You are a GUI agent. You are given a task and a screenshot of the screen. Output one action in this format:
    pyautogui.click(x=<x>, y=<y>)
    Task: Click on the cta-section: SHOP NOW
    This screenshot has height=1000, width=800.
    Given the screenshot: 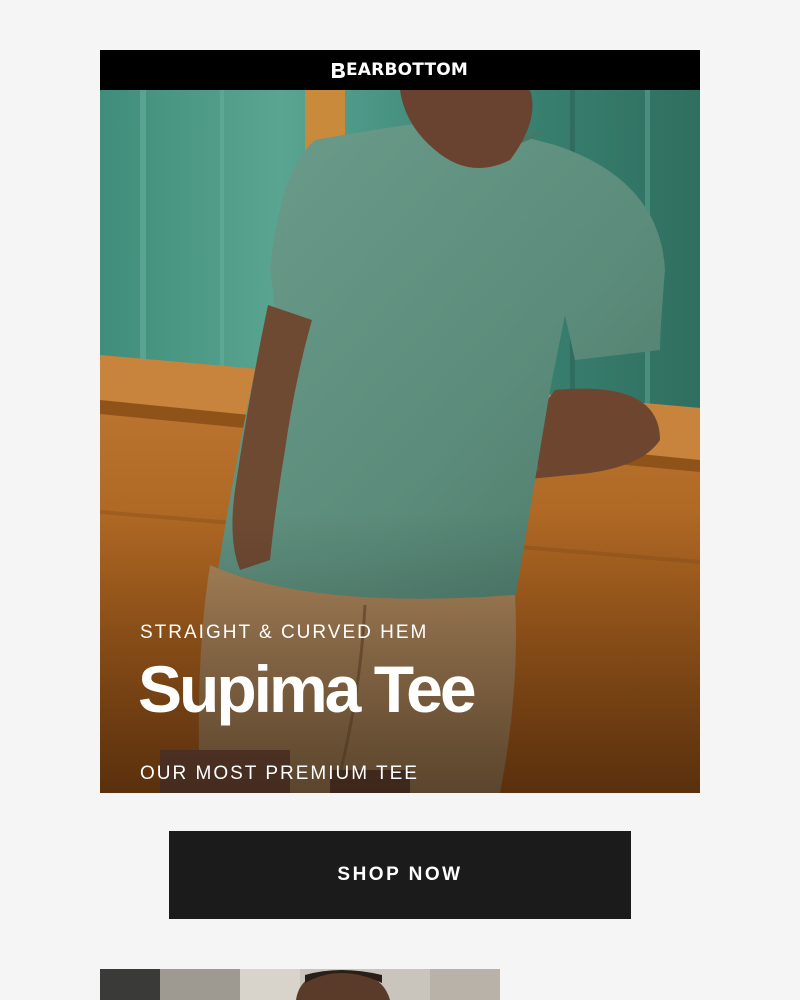 What is the action you would take?
    pyautogui.click(x=400, y=881)
    